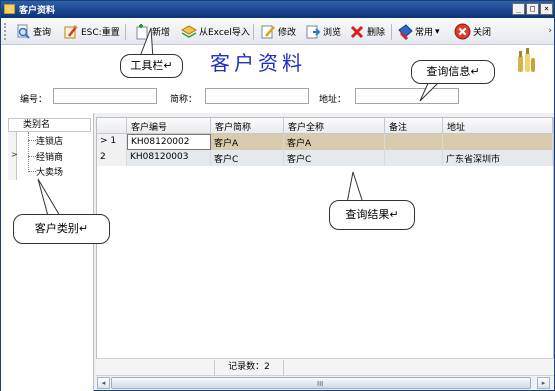 The image size is (555, 391). Describe the element at coordinates (247, 158) in the screenshot. I see `cell-short-name: 客户C` at that location.